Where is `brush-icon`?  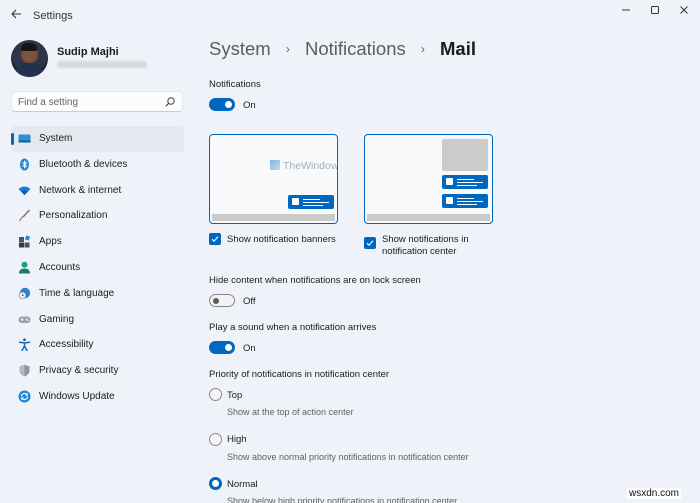
brush-icon is located at coordinates (25, 215).